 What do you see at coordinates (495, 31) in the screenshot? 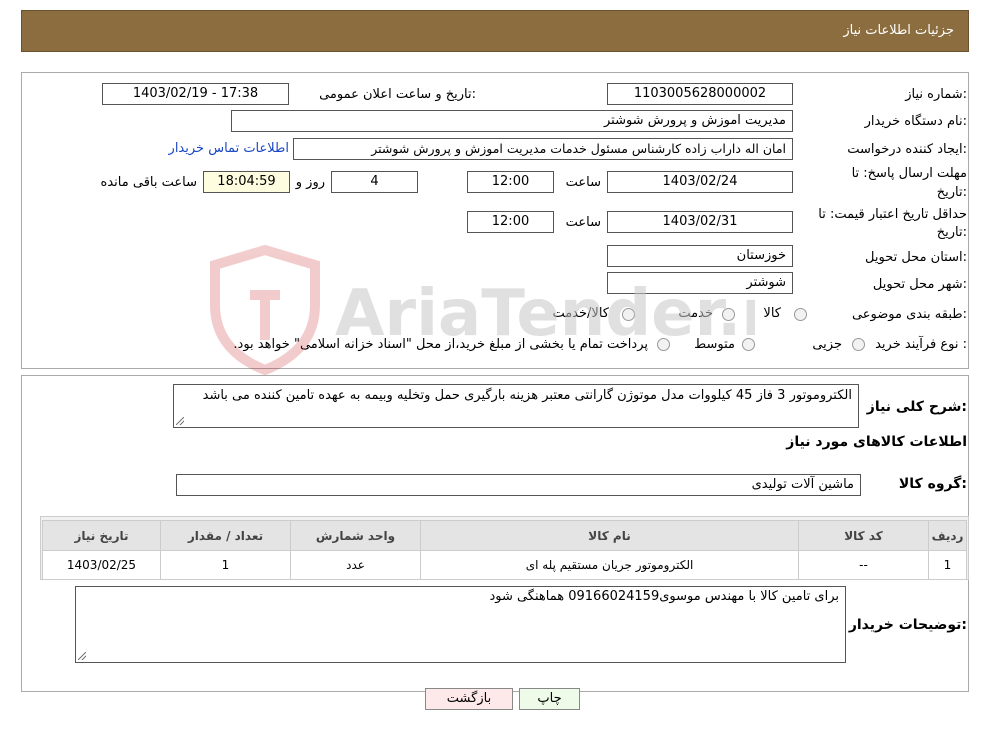
I see `page-header: جزئیات اطلاعات نیاز` at bounding box center [495, 31].